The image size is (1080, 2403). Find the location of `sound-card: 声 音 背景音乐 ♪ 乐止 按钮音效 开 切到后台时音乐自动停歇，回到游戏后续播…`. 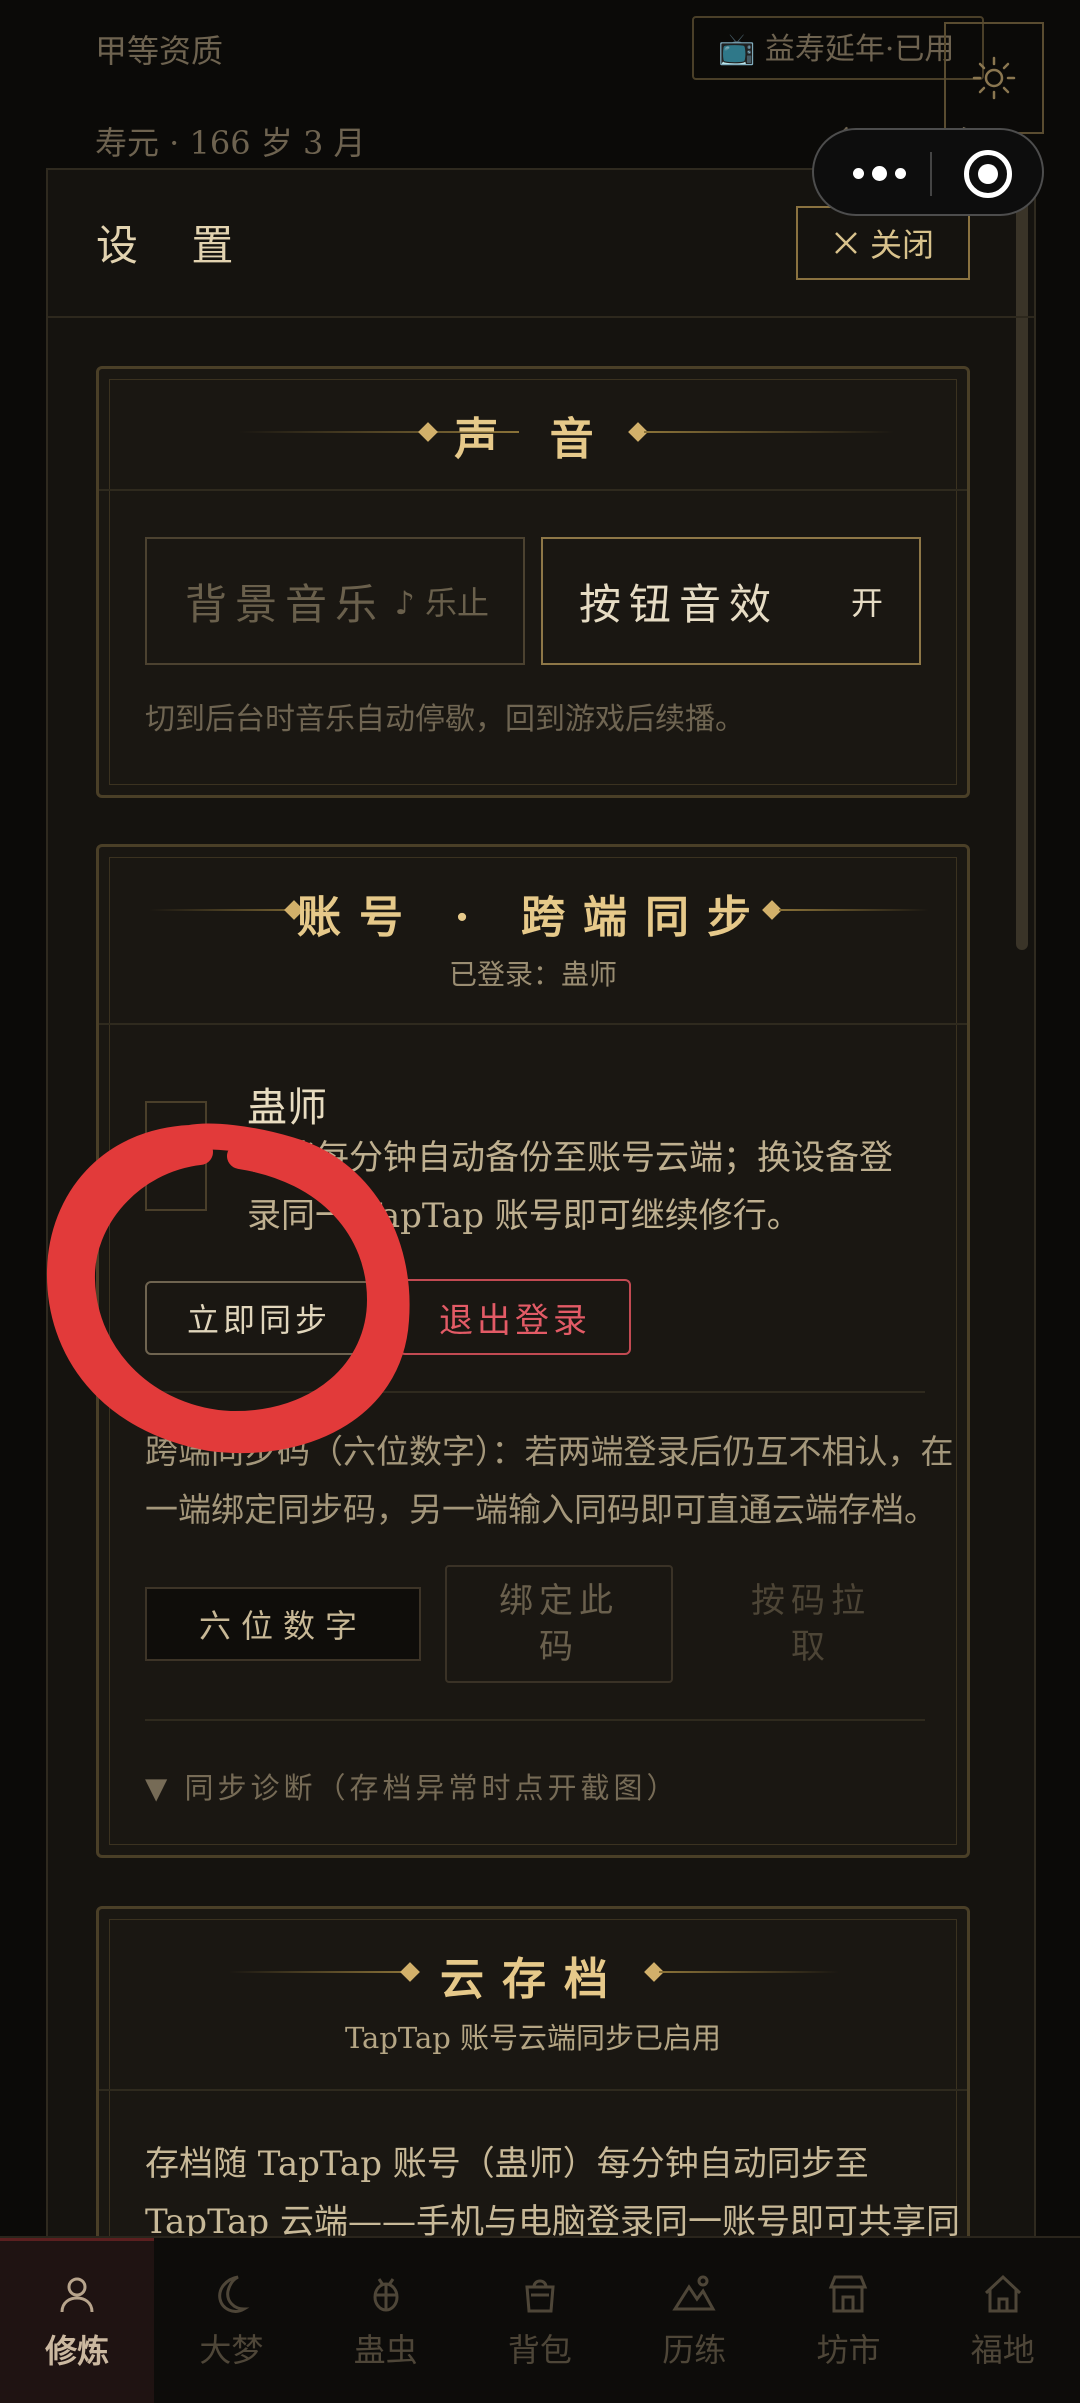

sound-card: 声 音 背景音乐 ♪ 乐止 按钮音效 开 切到后台时音乐自动停歇，回到游戏后续播… is located at coordinates (533, 582).